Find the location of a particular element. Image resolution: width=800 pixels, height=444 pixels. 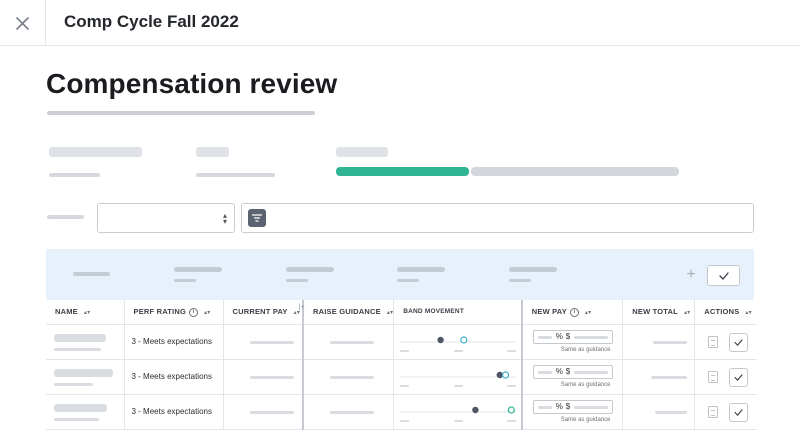

band-max-tick is located at coordinates (512, 350).